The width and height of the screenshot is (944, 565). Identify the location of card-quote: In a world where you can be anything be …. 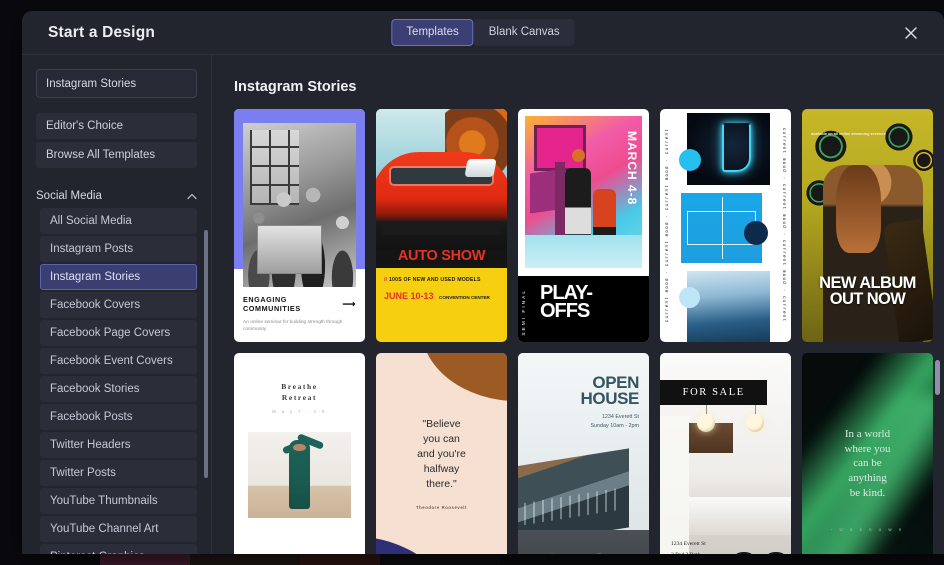
(867, 463).